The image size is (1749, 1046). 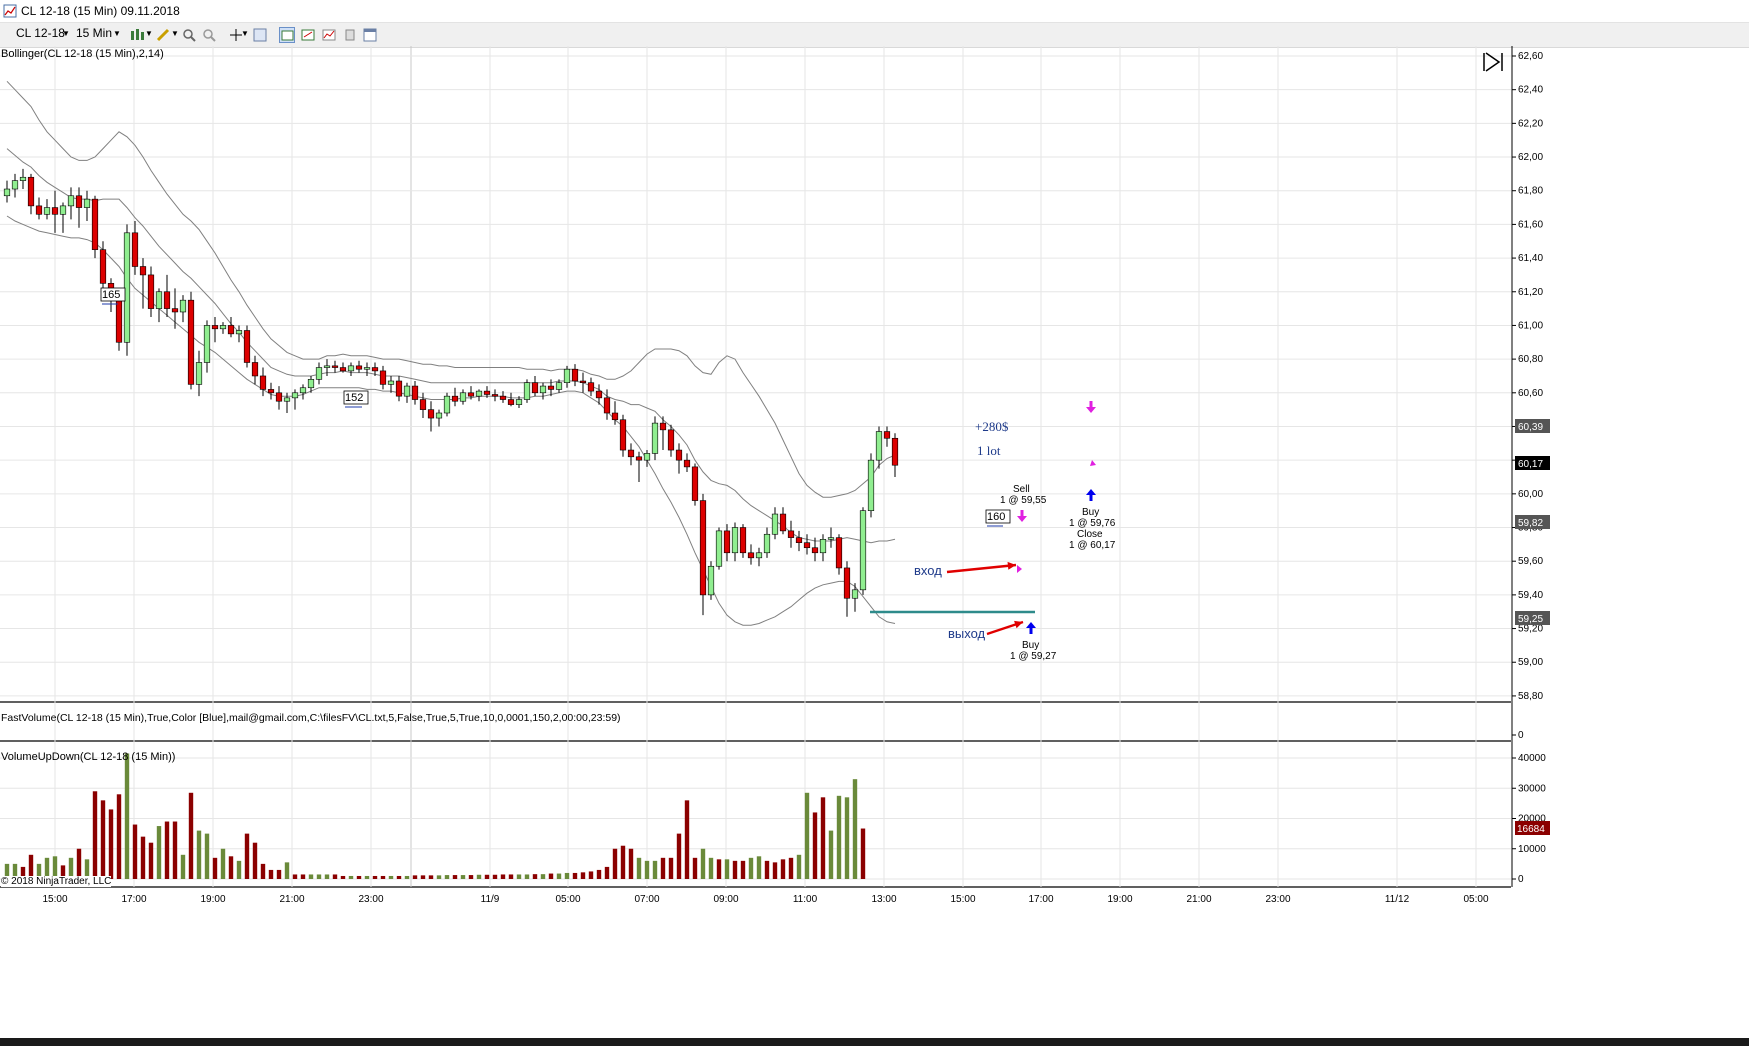 What do you see at coordinates (133, 899) in the screenshot?
I see `x-tick-label: 17:00` at bounding box center [133, 899].